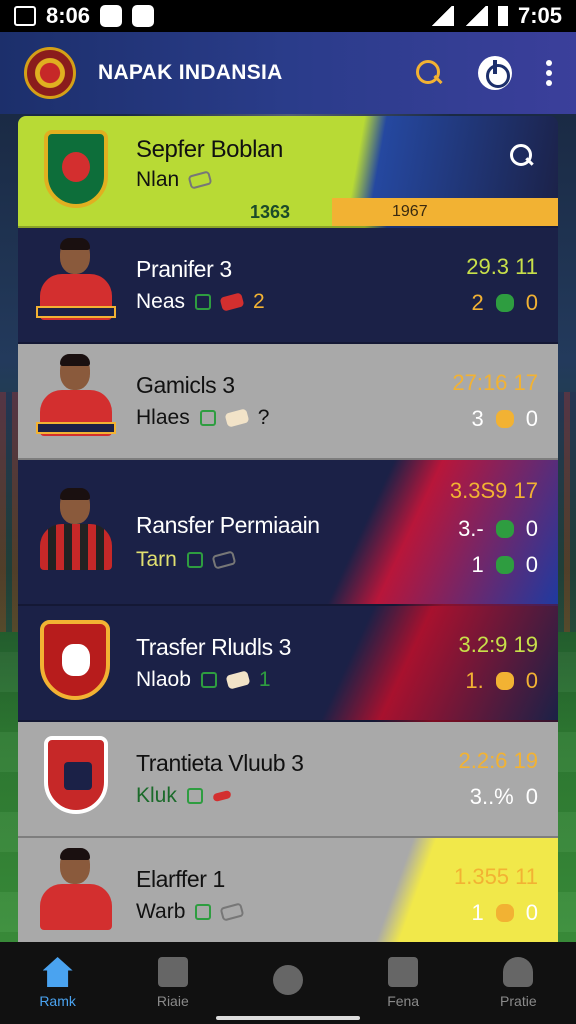  What do you see at coordinates (163, 679) in the screenshot?
I see `list-item-sub-label: Nlaob` at bounding box center [163, 679].